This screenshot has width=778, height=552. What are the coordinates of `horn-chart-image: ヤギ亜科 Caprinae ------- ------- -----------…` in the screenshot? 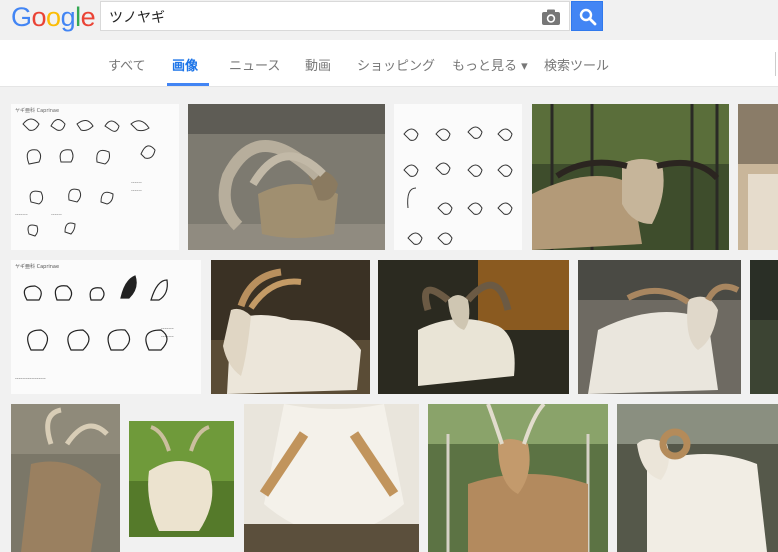 It's located at (106, 327).